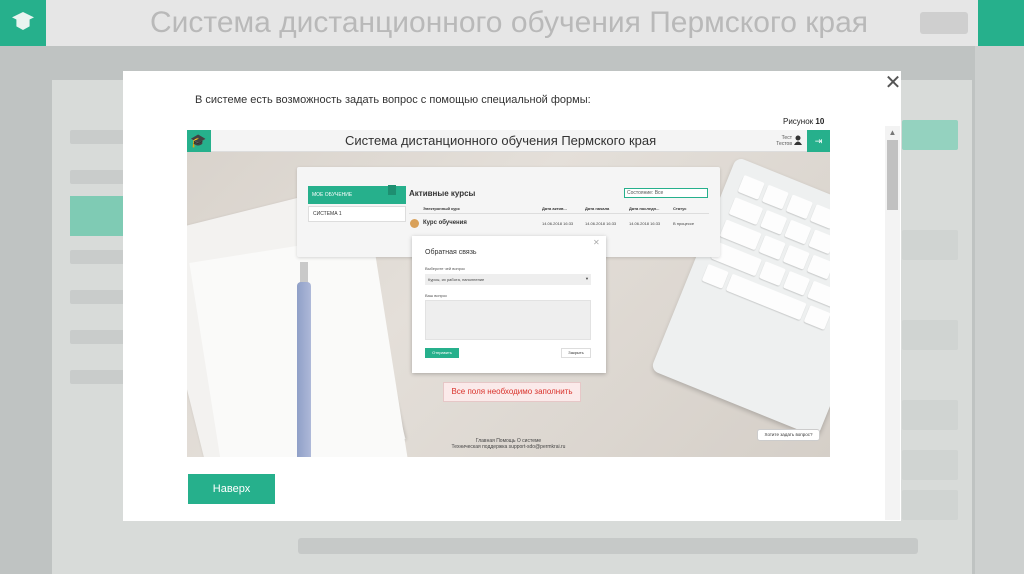 This screenshot has width=1024, height=574. Describe the element at coordinates (445, 223) in the screenshot. I see `course-name: Курс обучения` at that location.